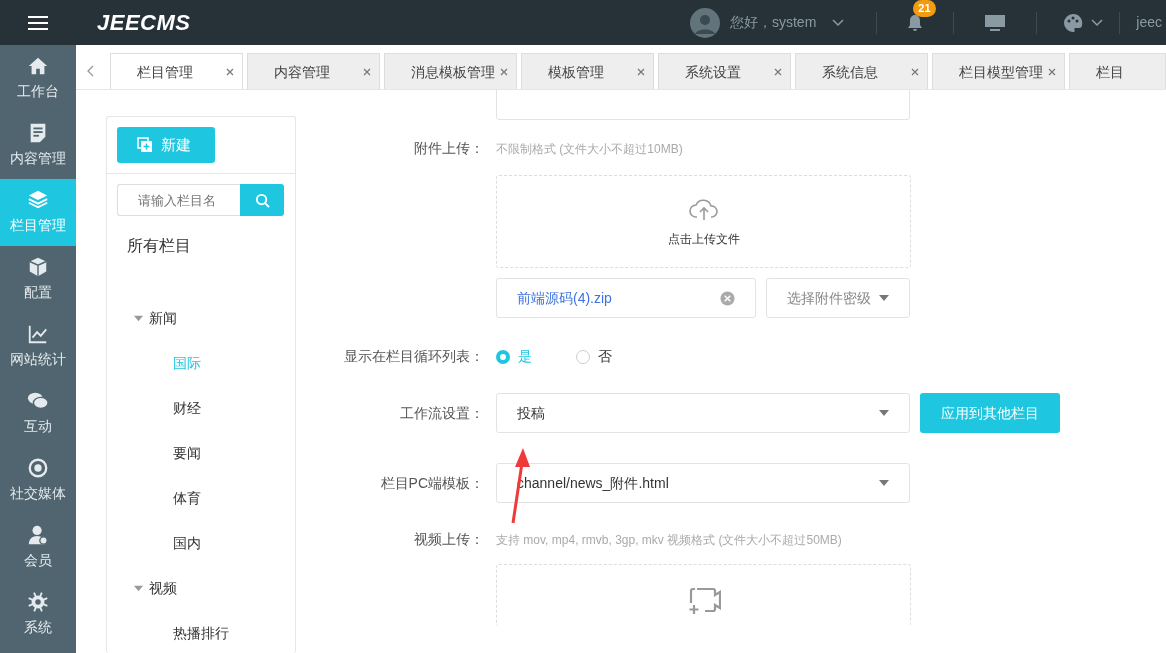  I want to click on menu-icon, so click(38, 22).